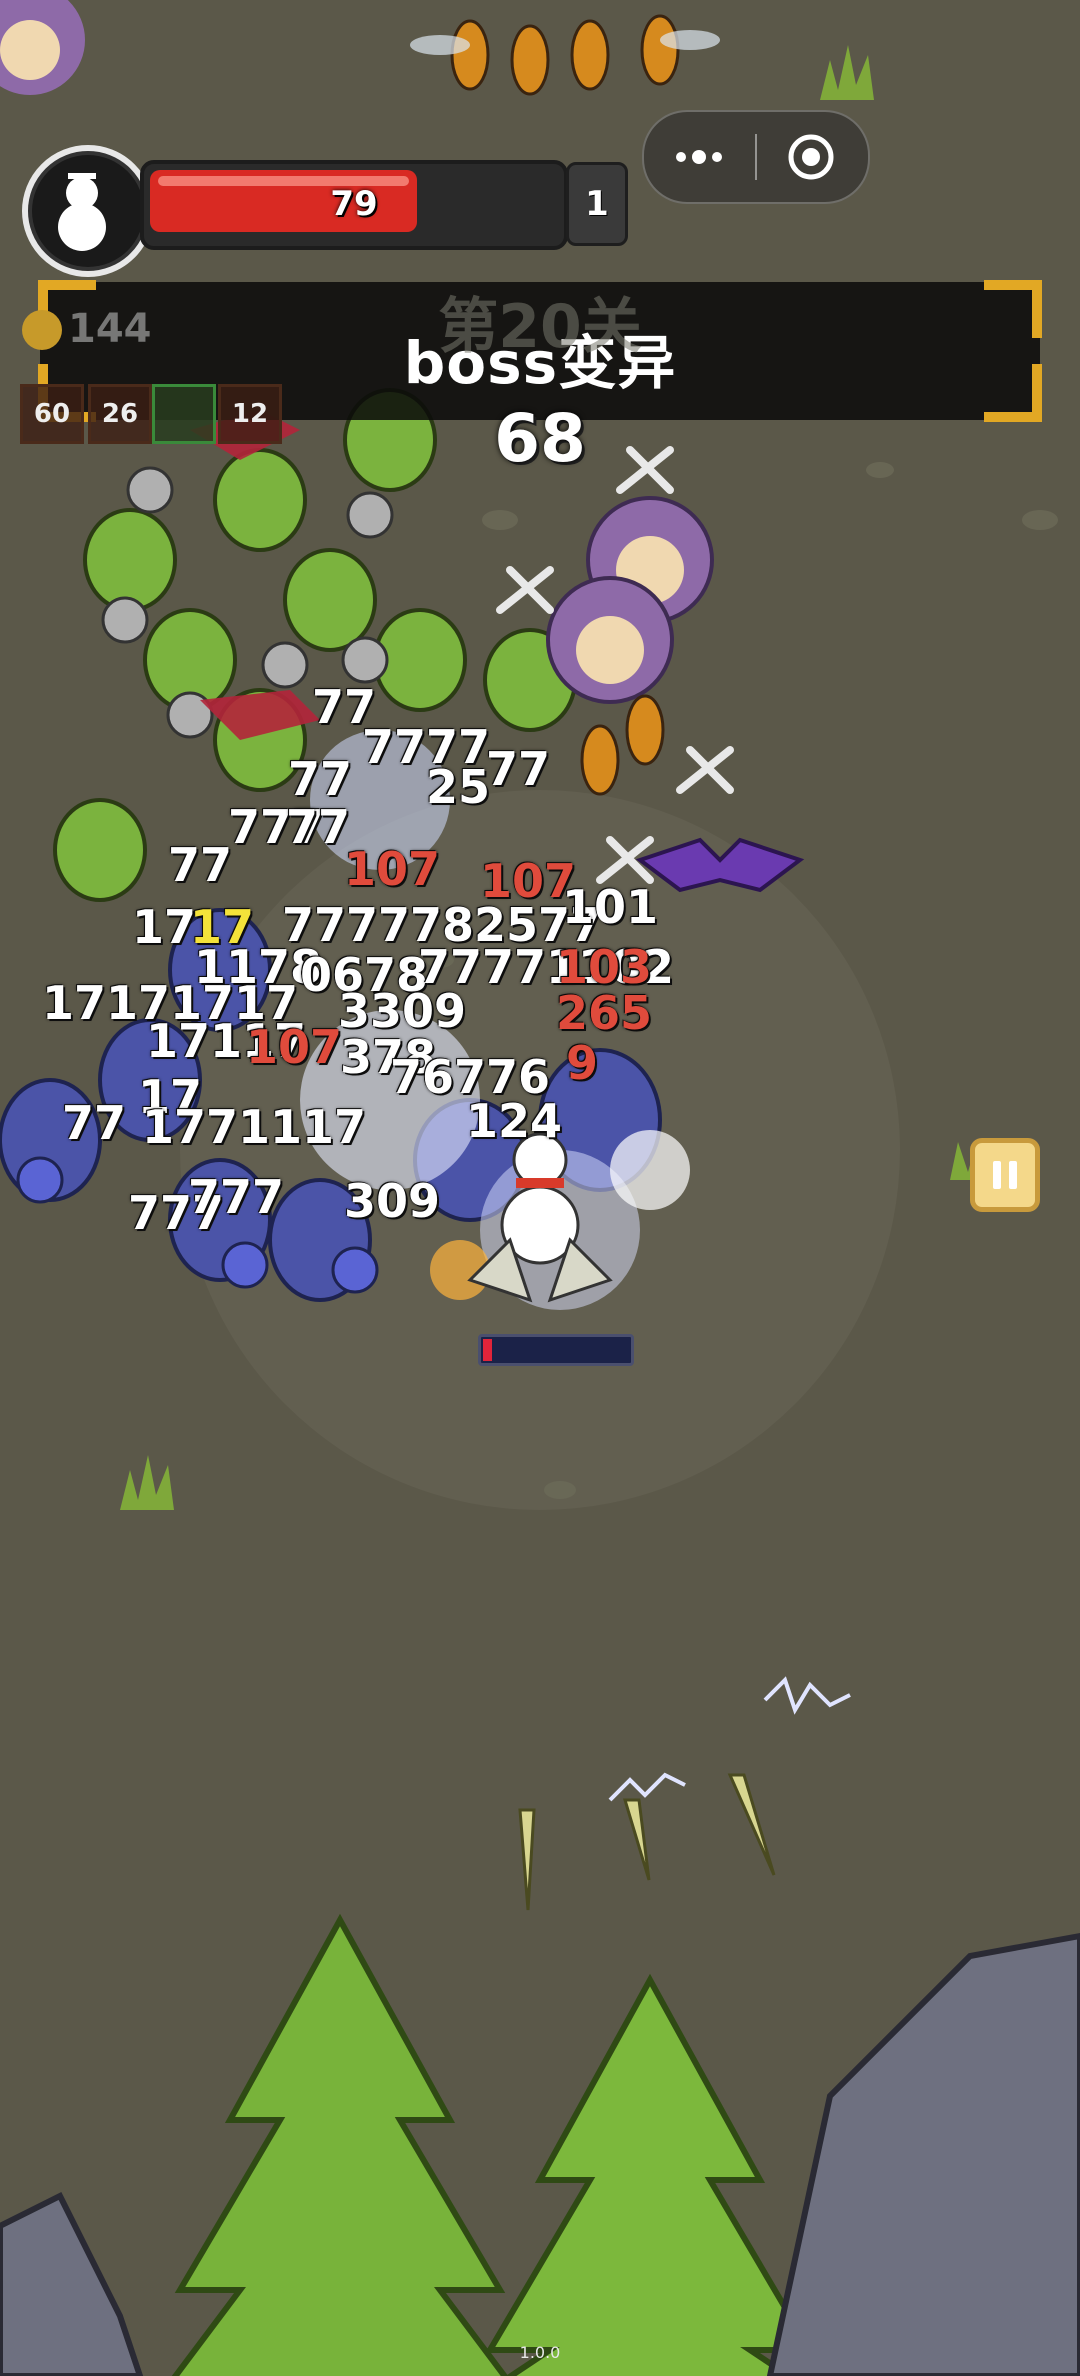  What do you see at coordinates (540, 2352) in the screenshot?
I see `version-label: 1.0.0` at bounding box center [540, 2352].